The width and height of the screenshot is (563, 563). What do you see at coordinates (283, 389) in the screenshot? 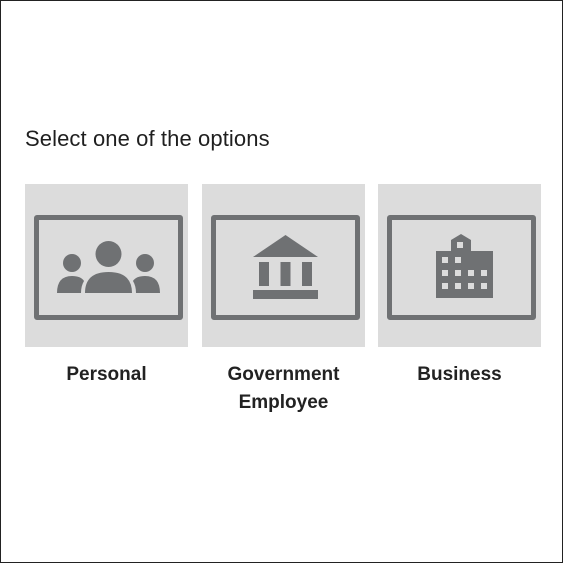
I see `option-label: Government Employee` at bounding box center [283, 389].